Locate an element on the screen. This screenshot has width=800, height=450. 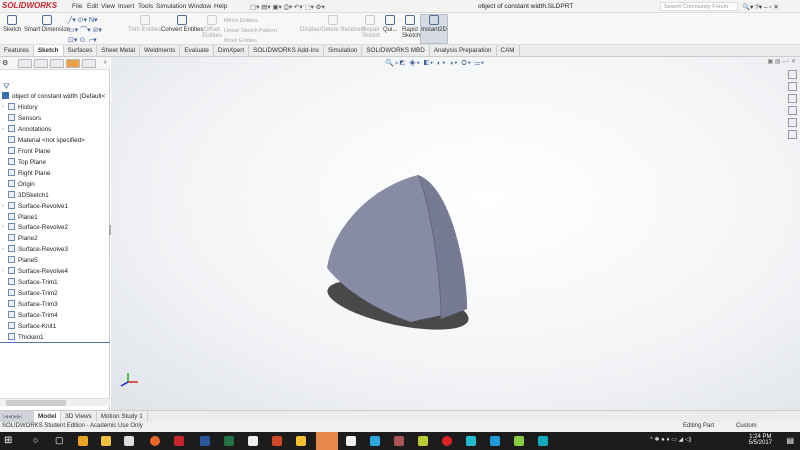
photos-icon is located at coordinates (253, 441).